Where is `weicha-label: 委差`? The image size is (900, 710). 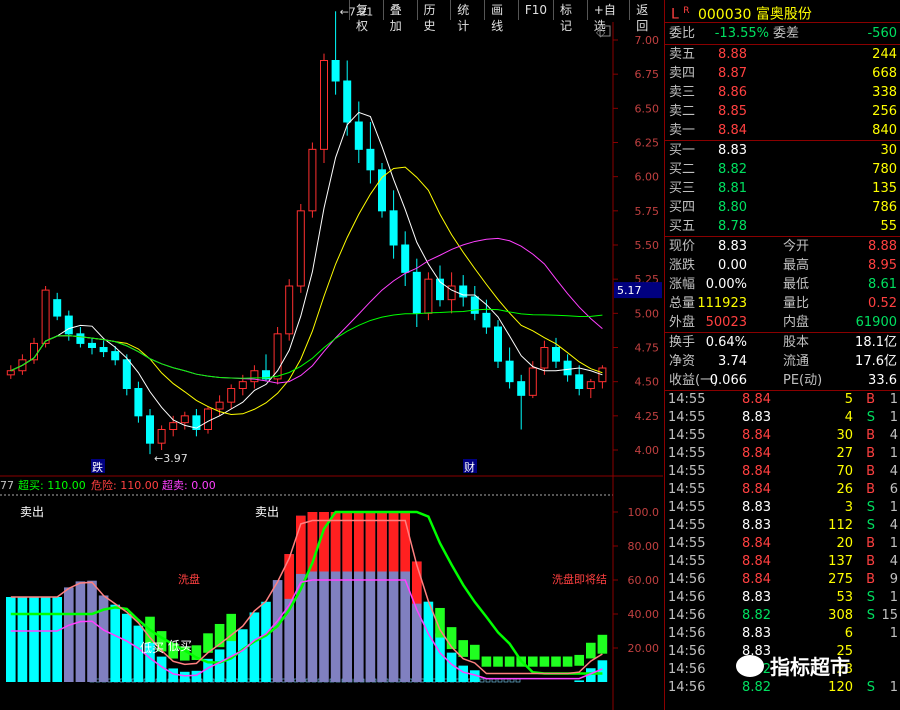 weicha-label: 委差 is located at coordinates (786, 33).